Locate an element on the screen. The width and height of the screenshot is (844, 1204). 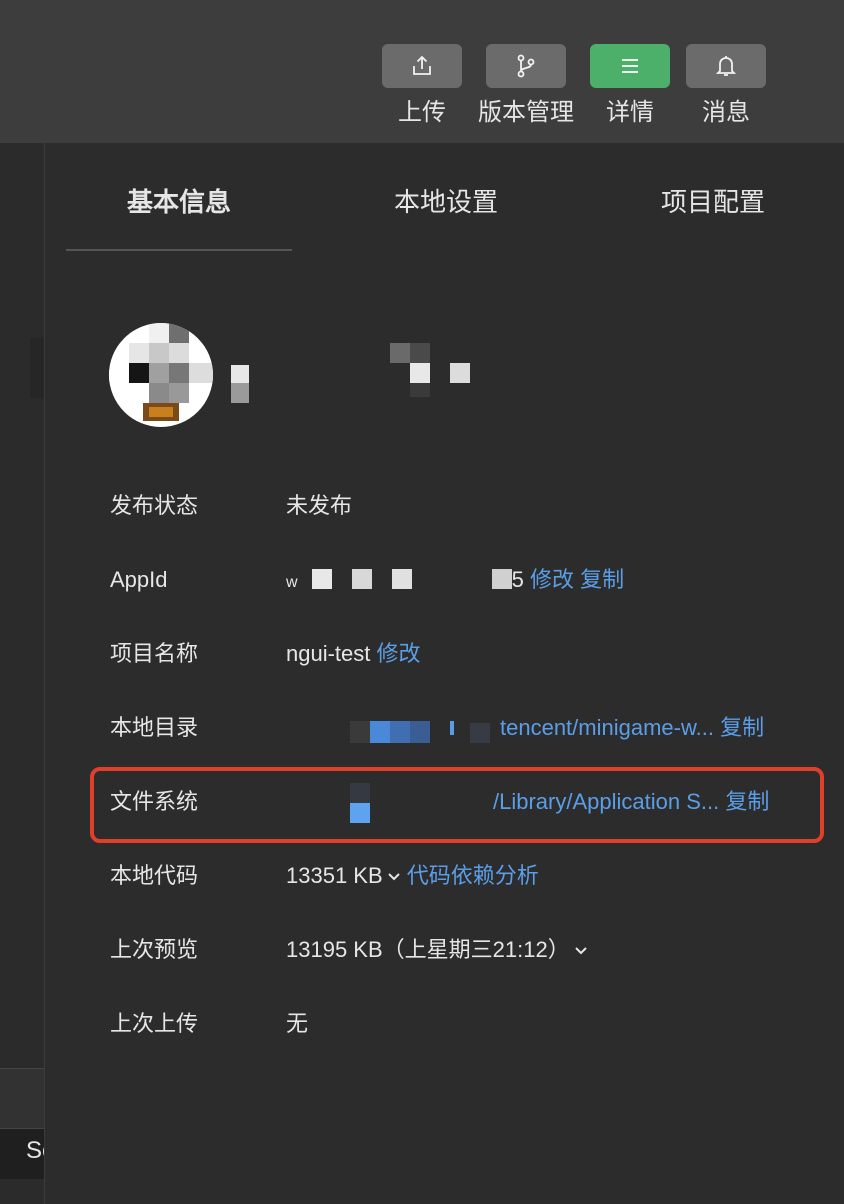
side-band is located at coordinates (22, 1098).